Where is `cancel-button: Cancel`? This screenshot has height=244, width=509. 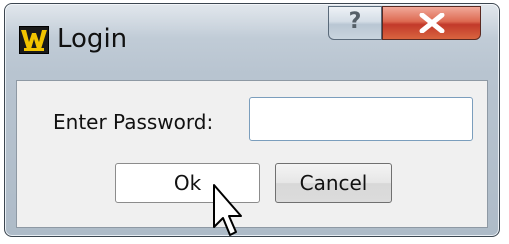
cancel-button: Cancel is located at coordinates (333, 183).